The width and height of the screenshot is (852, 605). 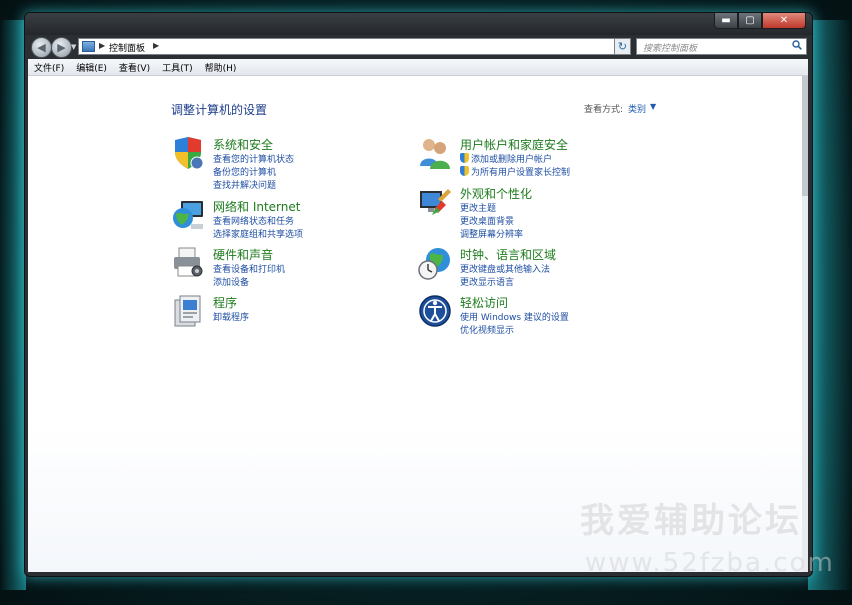 I want to click on clock-globe-icon, so click(x=435, y=263).